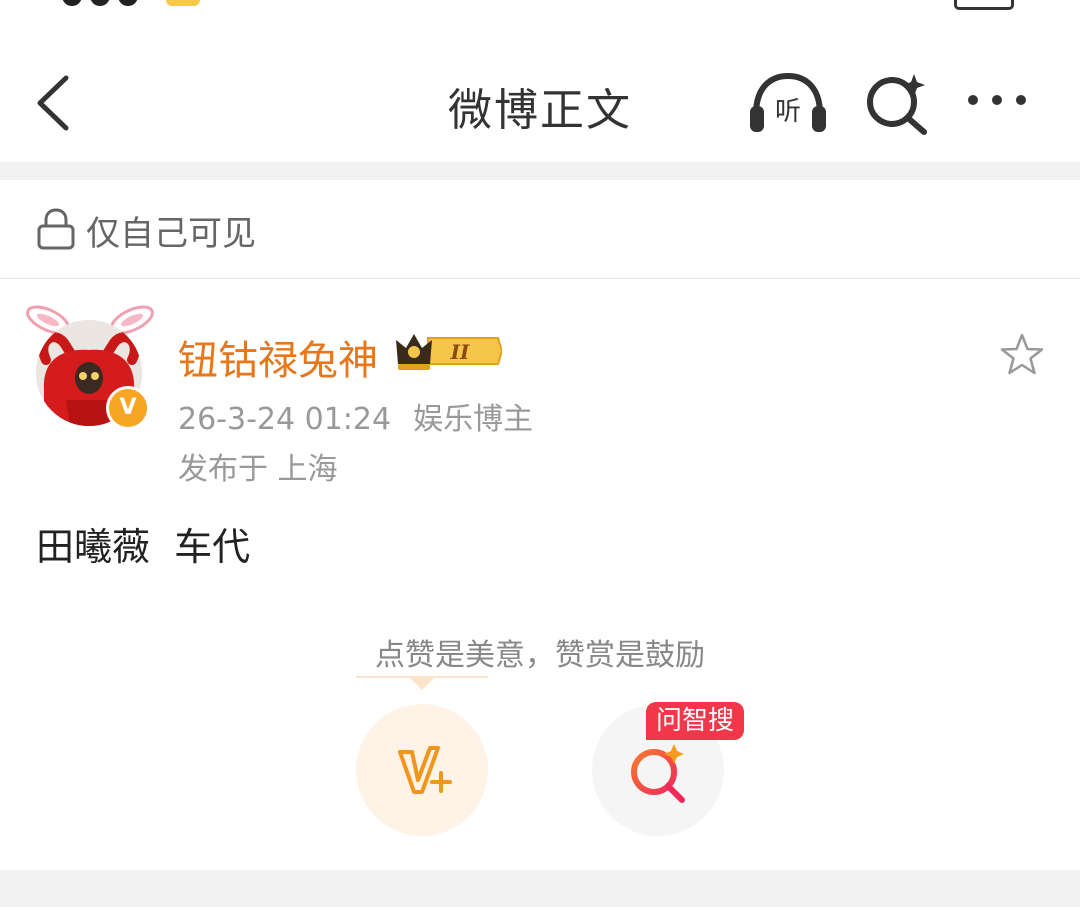 This screenshot has height=907, width=1080. Describe the element at coordinates (422, 683) in the screenshot. I see `reward-arrow-icon` at that location.